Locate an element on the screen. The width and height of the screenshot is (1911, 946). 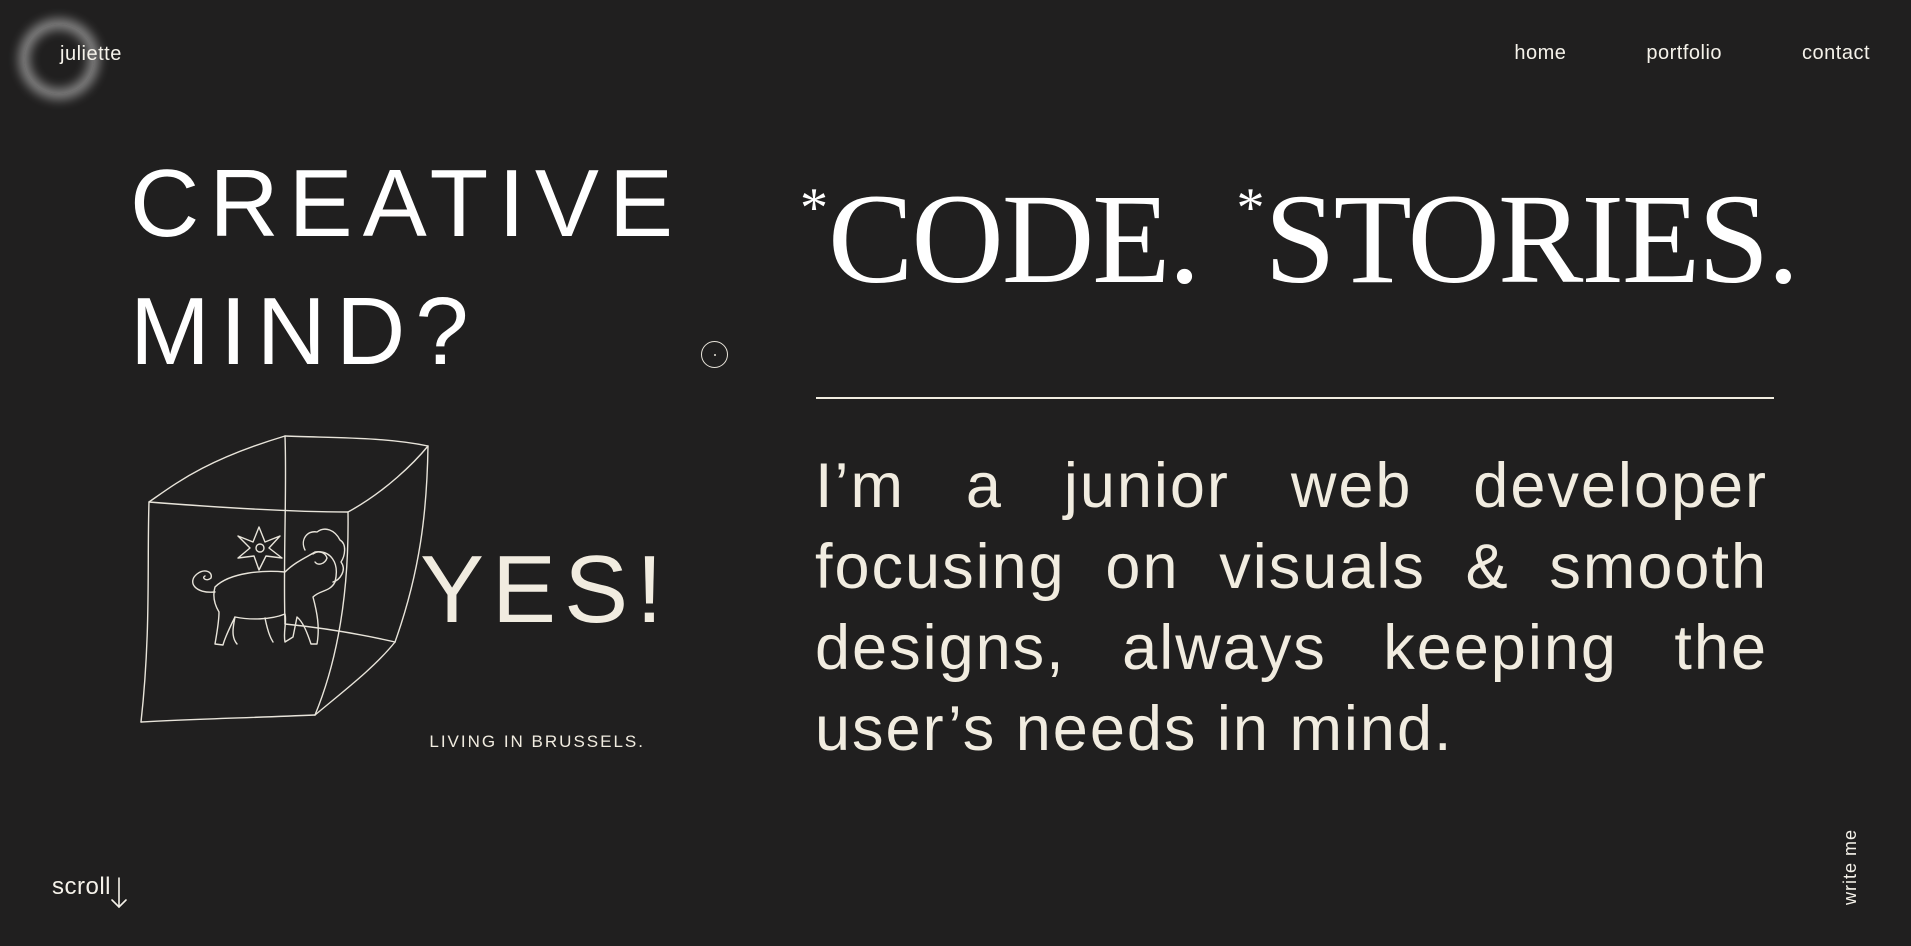
logo: juliette is located at coordinates (72, 59).